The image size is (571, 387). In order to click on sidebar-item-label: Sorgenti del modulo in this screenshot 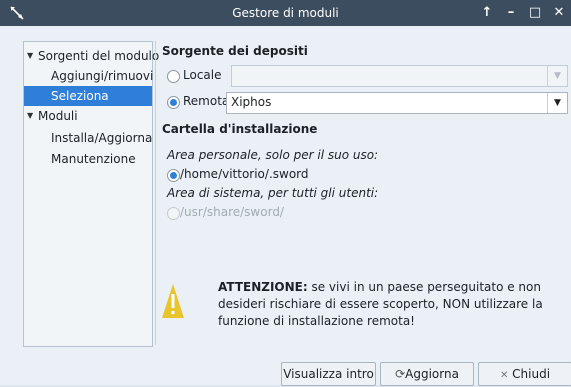, I will do `click(99, 56)`.